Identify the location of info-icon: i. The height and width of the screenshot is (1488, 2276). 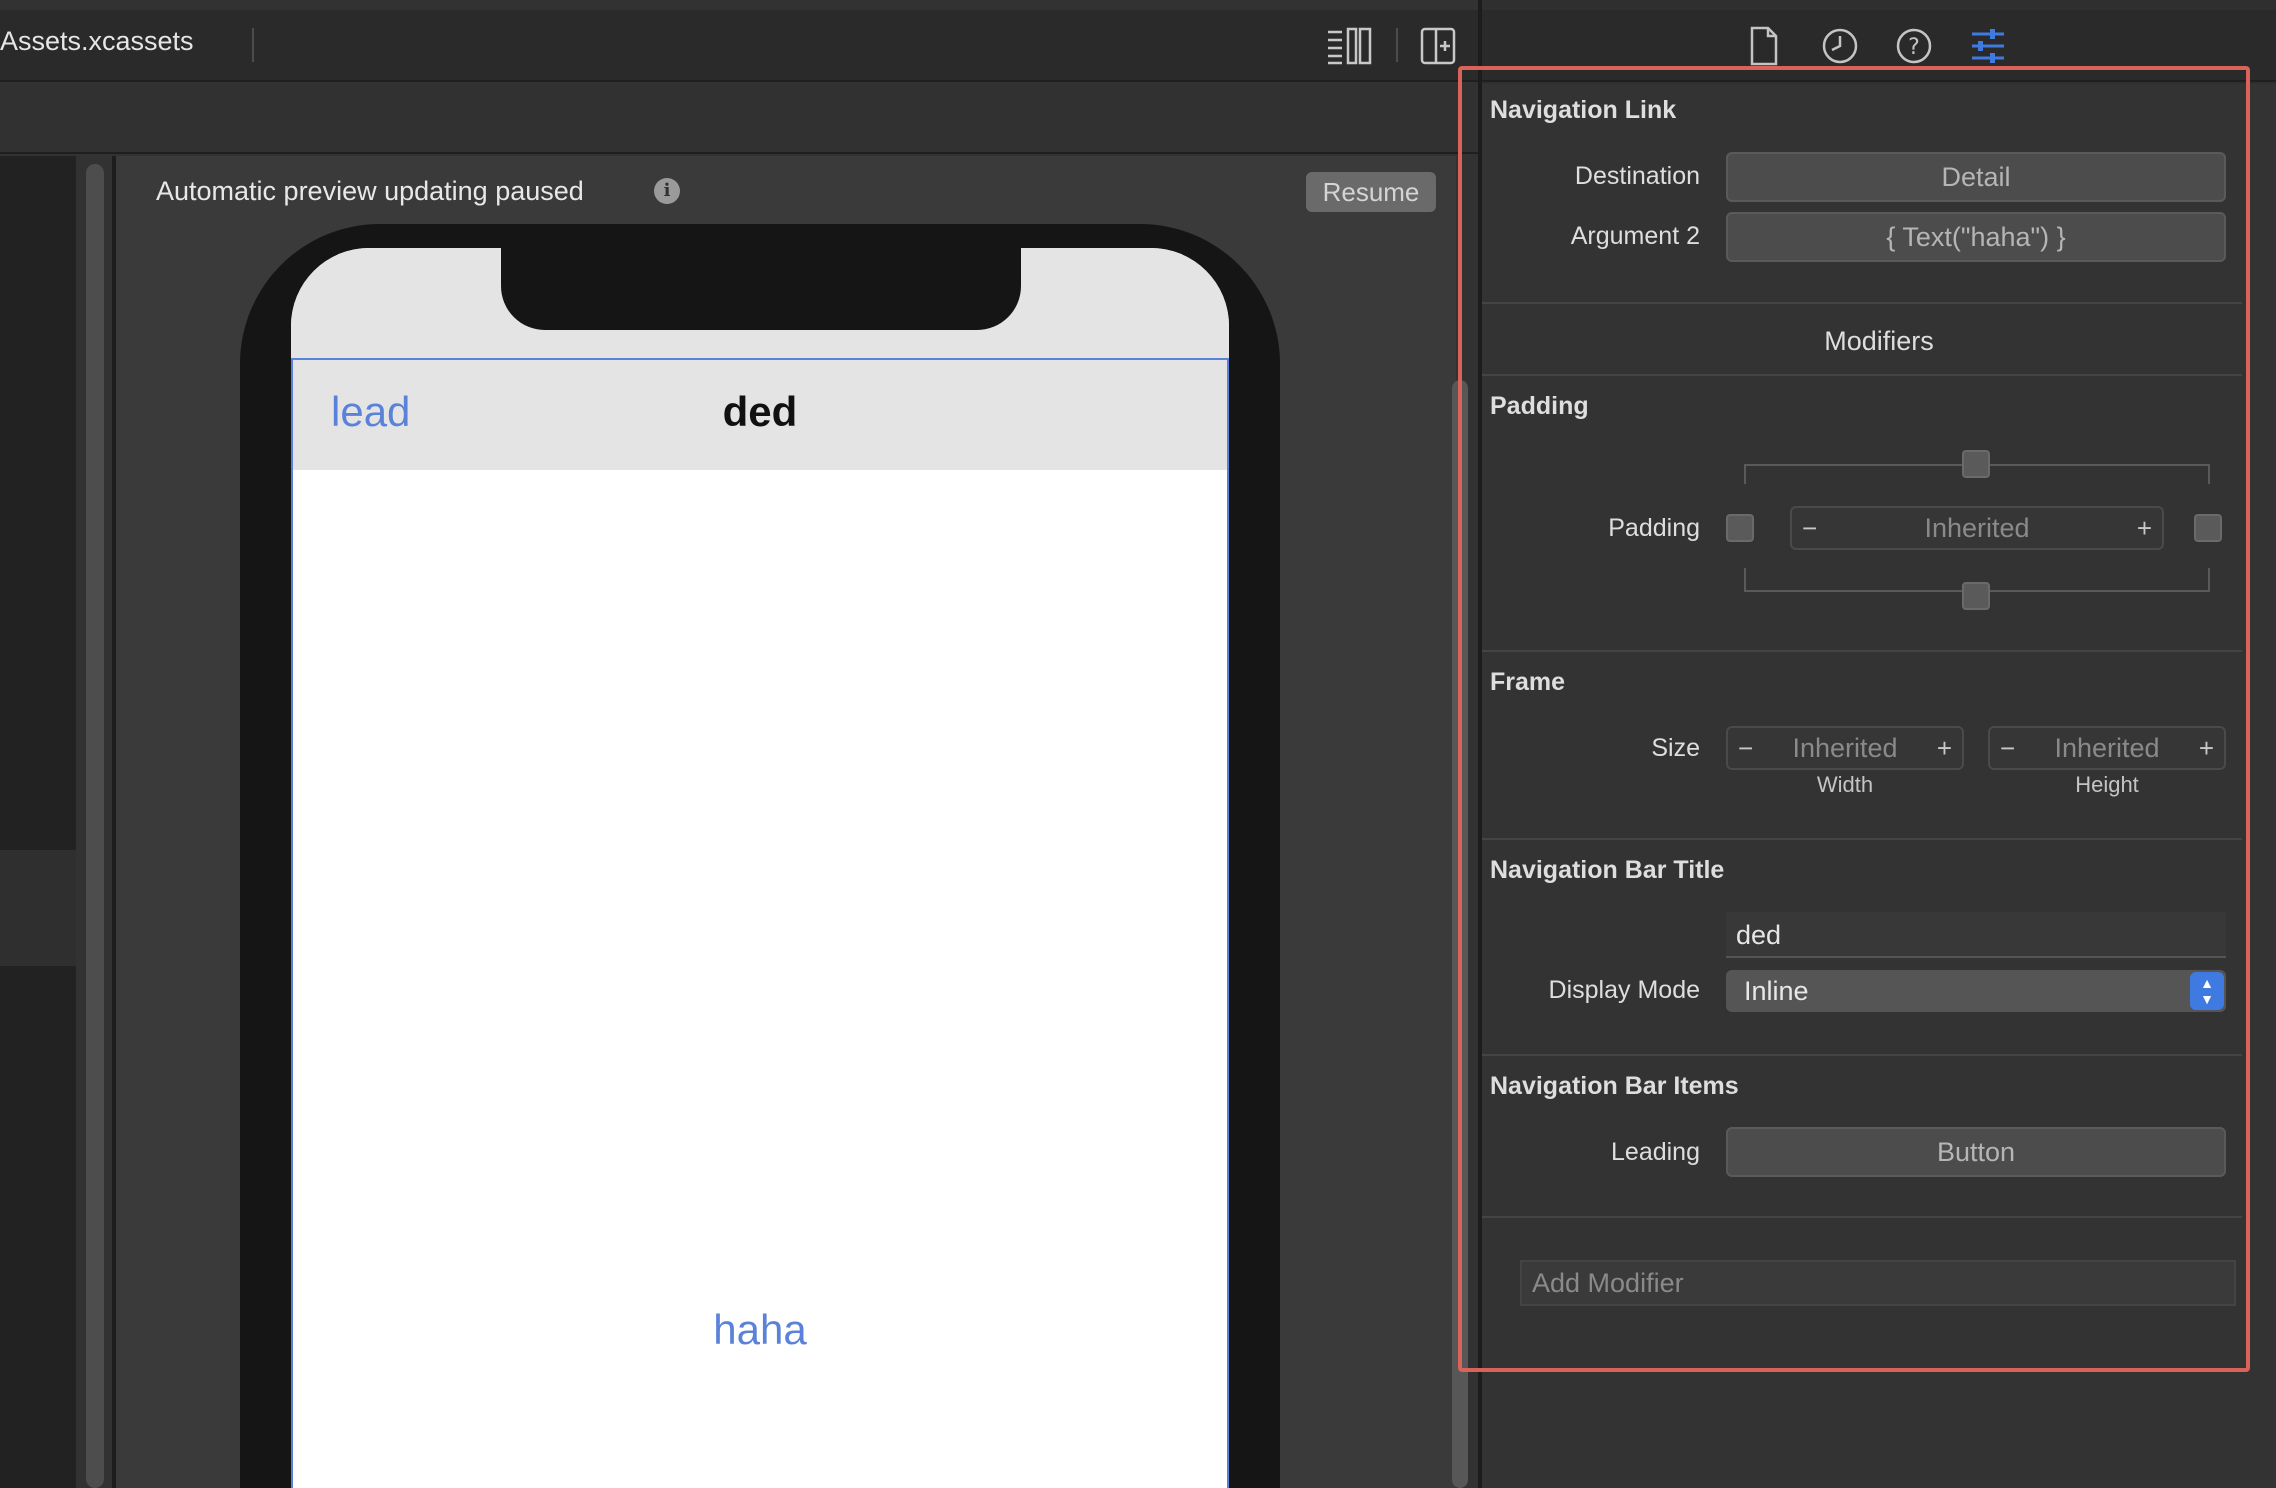
(667, 191).